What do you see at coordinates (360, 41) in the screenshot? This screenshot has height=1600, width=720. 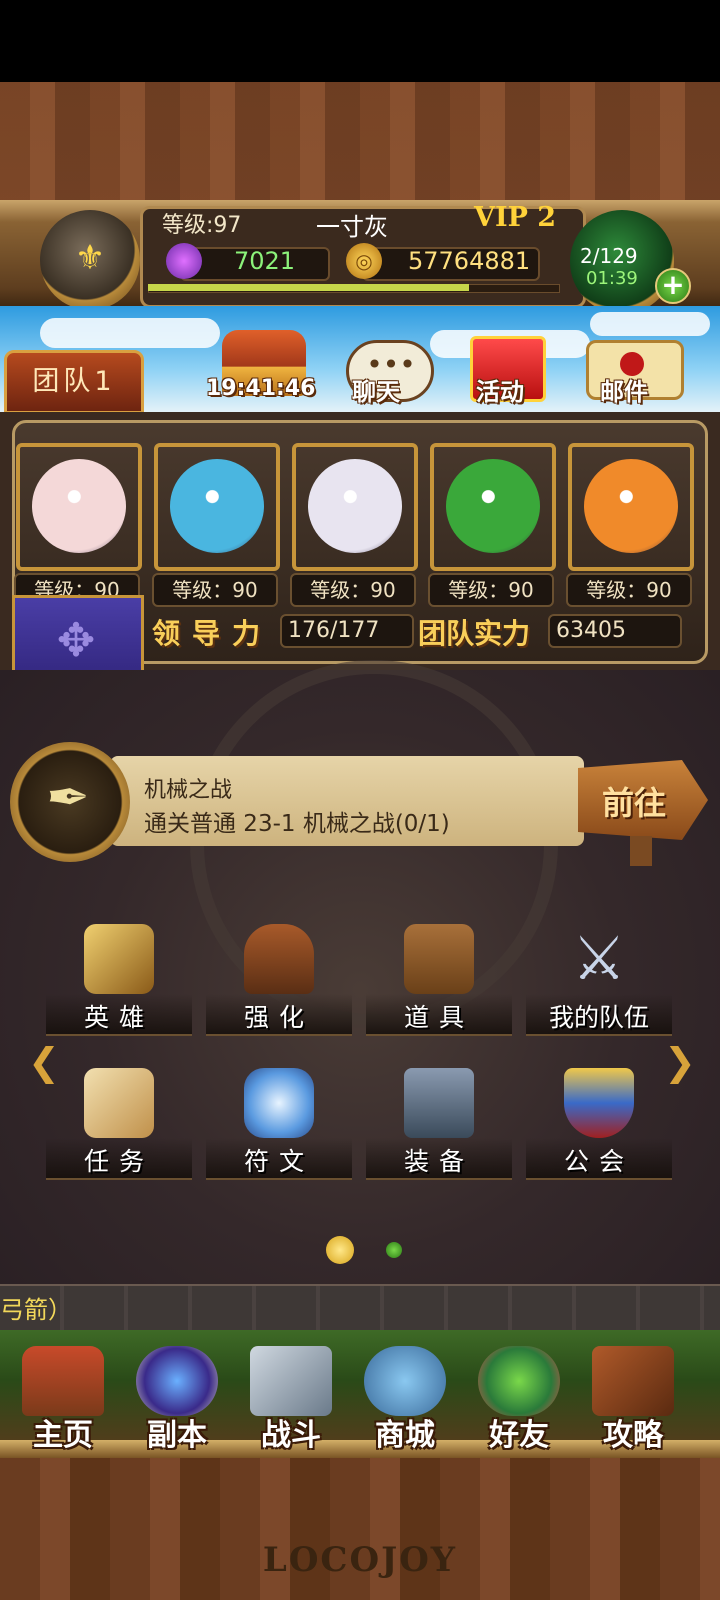 I see `status-bar-area` at bounding box center [360, 41].